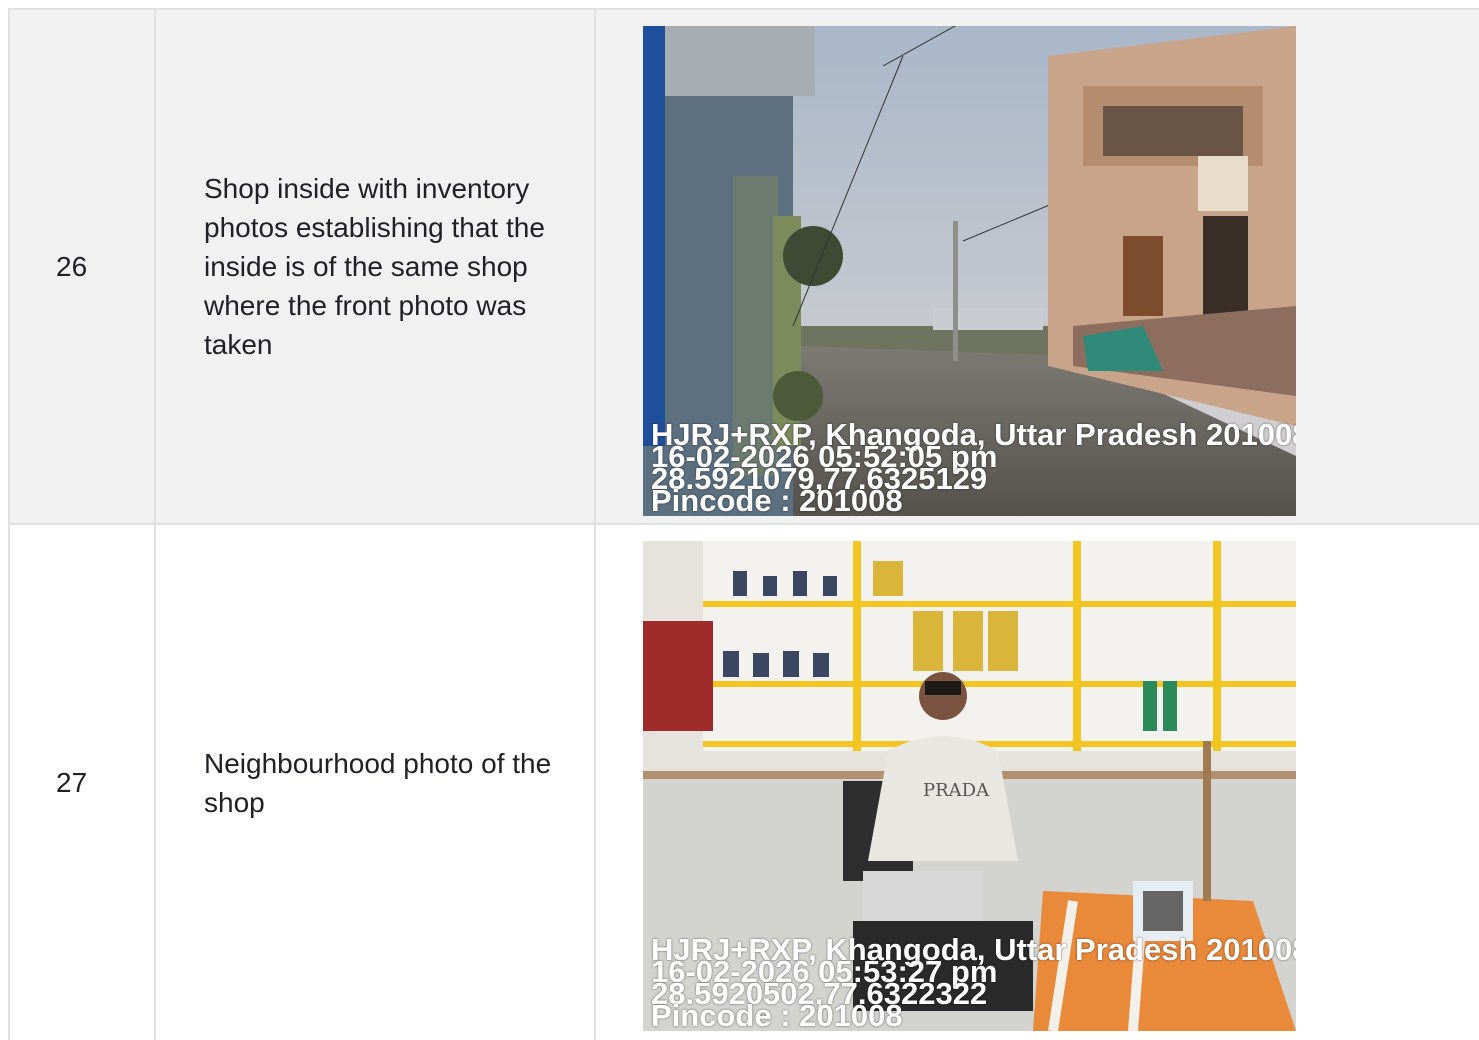  What do you see at coordinates (956, 790) in the screenshot?
I see `sweater-print: PRADA` at bounding box center [956, 790].